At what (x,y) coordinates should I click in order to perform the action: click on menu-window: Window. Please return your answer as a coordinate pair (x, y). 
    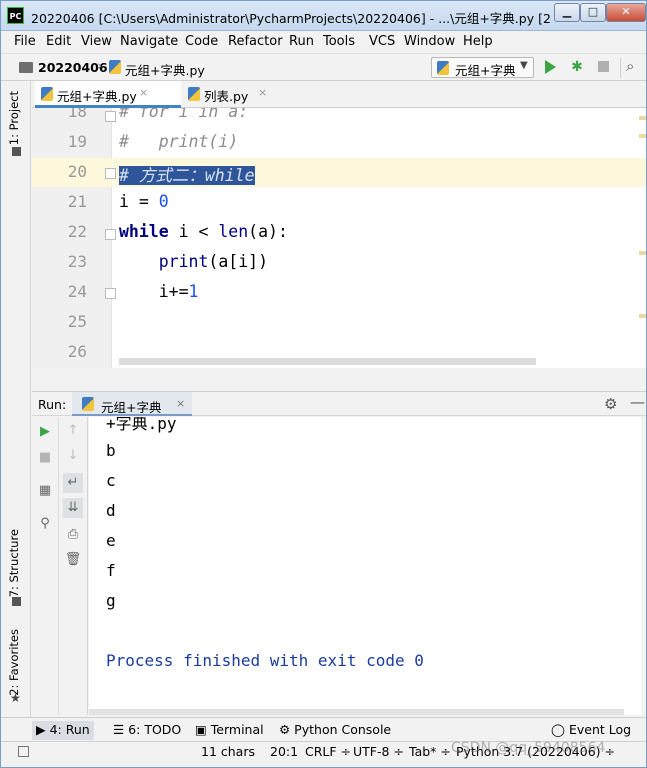
    Looking at the image, I should click on (429, 41).